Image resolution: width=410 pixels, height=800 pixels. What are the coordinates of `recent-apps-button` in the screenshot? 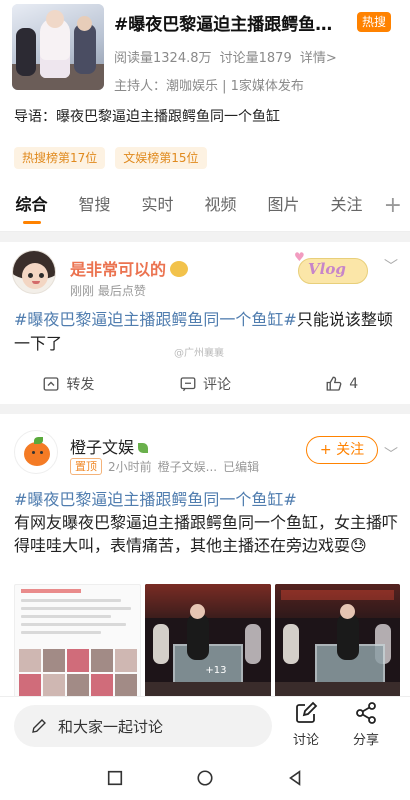 It's located at (115, 778).